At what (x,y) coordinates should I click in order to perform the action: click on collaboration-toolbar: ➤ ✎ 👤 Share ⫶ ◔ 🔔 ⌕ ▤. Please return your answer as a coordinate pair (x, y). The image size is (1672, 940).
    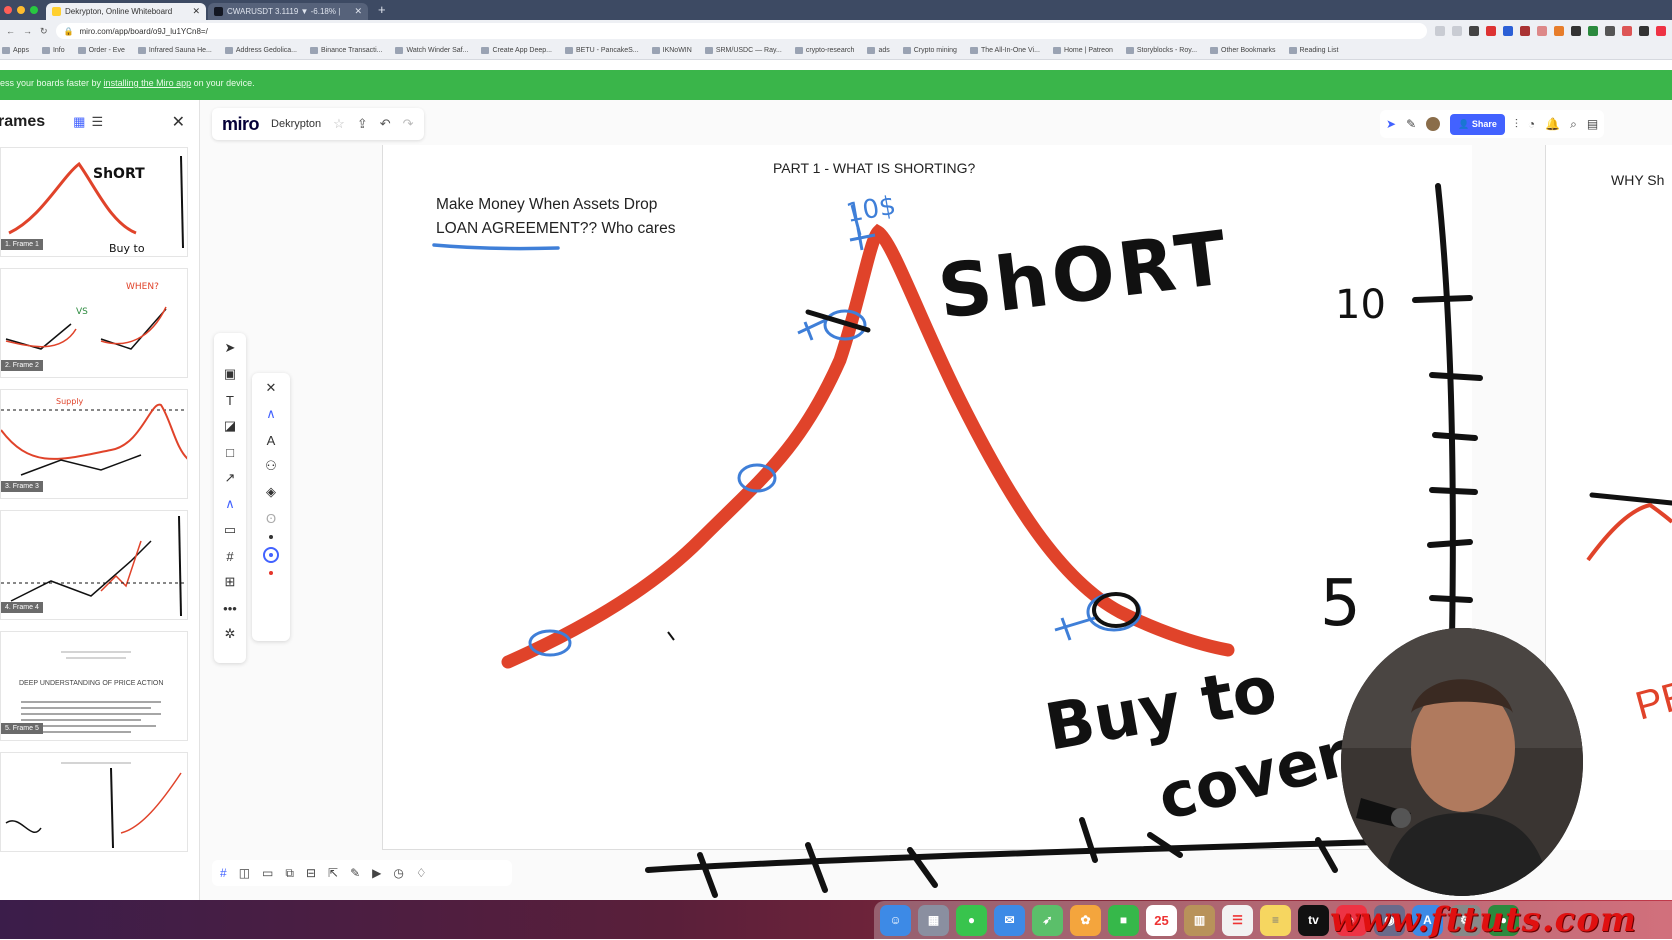
    Looking at the image, I should click on (1492, 124).